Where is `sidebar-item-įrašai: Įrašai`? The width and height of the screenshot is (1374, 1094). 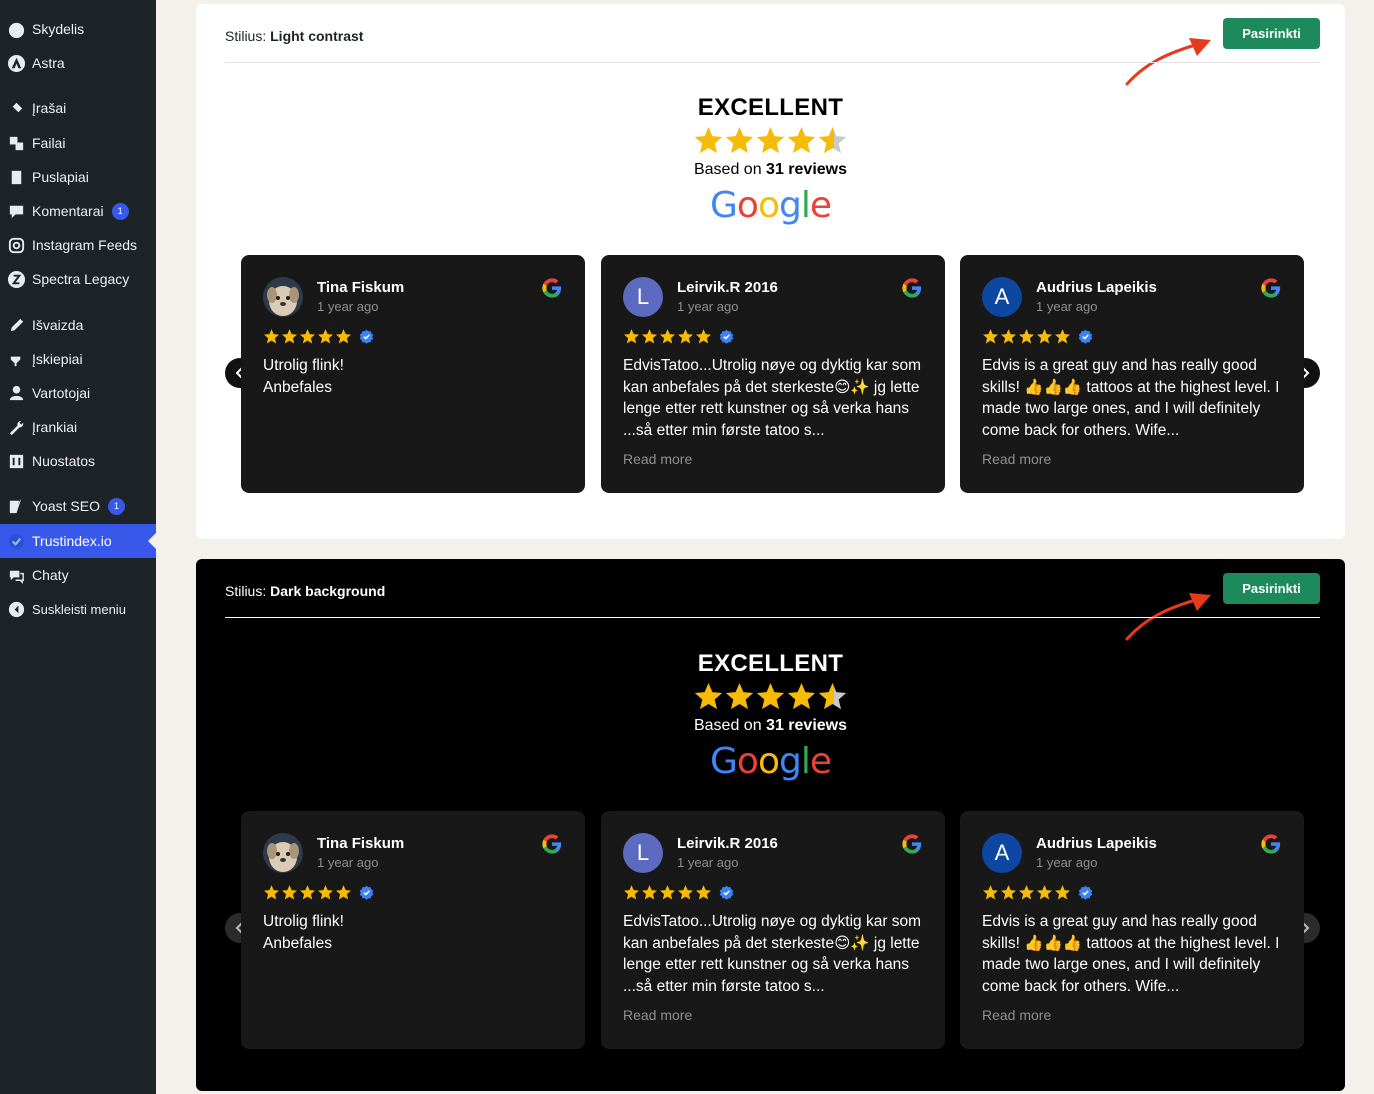 sidebar-item-įrašai: Įrašai is located at coordinates (78, 108).